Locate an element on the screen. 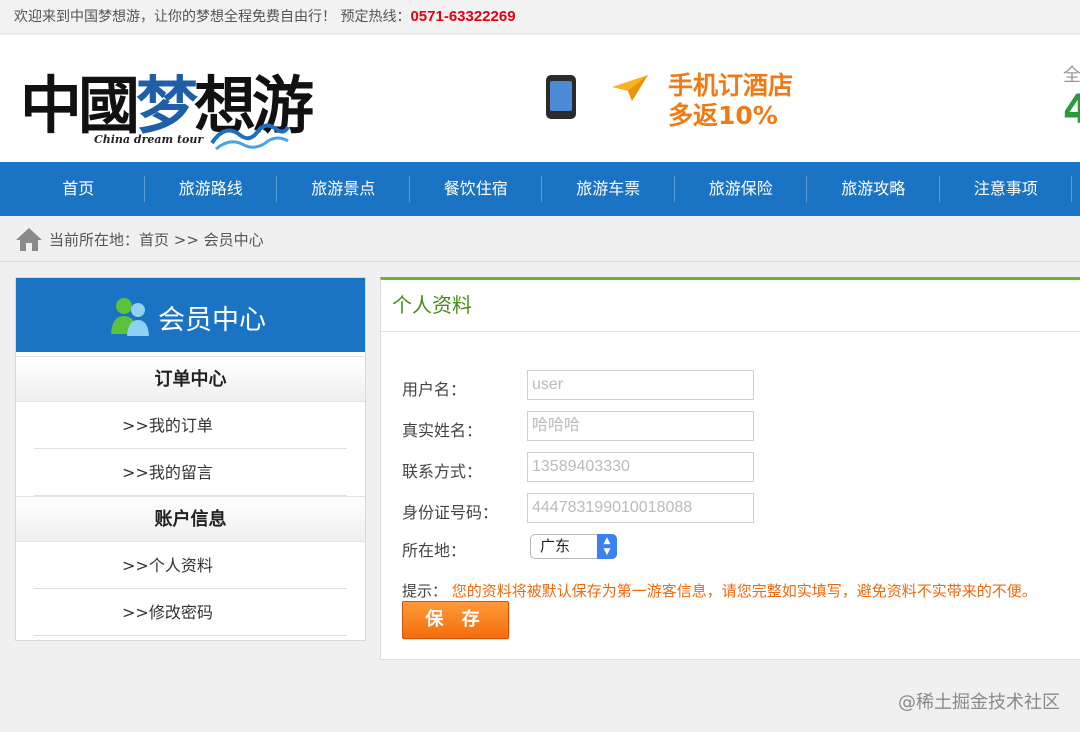  welcome-text: 欢迎来到中国梦想游，让你的梦想全程免费自由行！ 预定热线： is located at coordinates (212, 17).